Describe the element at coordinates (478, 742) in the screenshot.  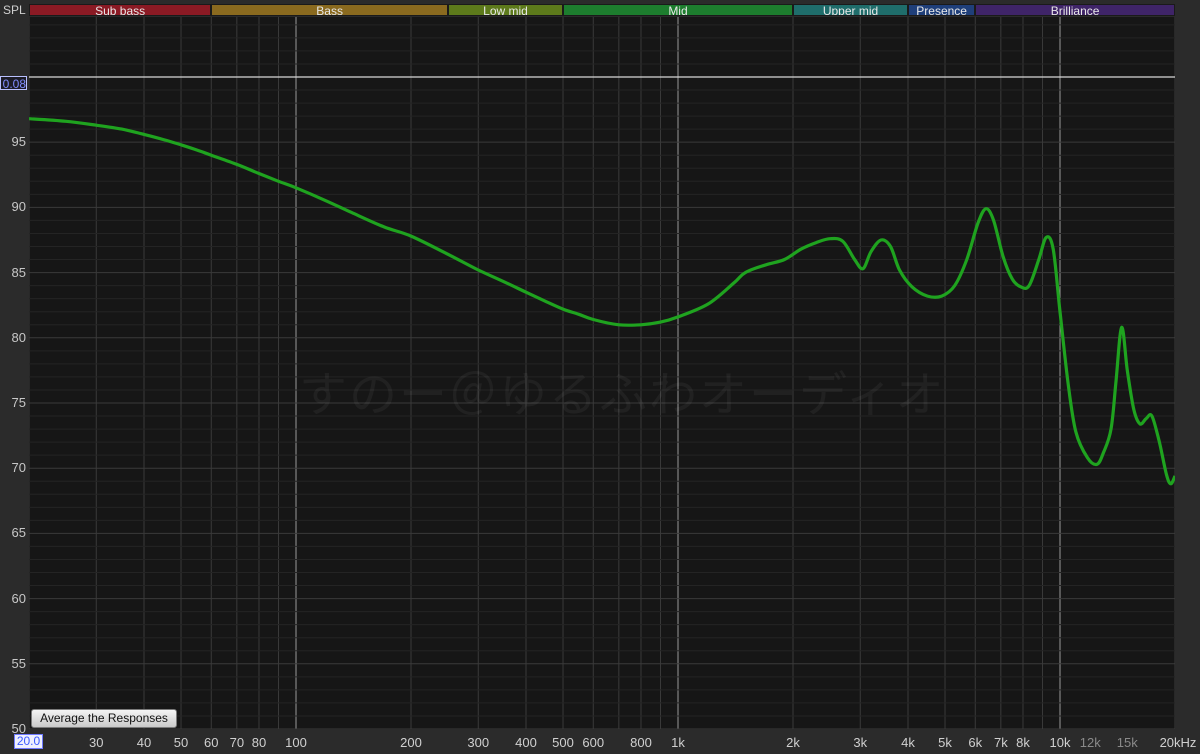
I see `x-tick-label: 300` at that location.